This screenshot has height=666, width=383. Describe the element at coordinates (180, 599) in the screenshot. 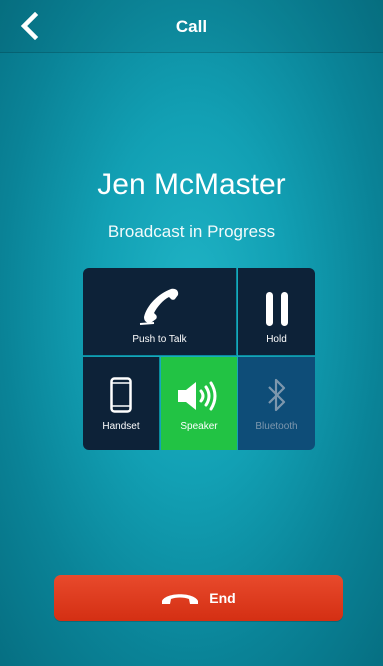

I see `hang-up-icon` at that location.